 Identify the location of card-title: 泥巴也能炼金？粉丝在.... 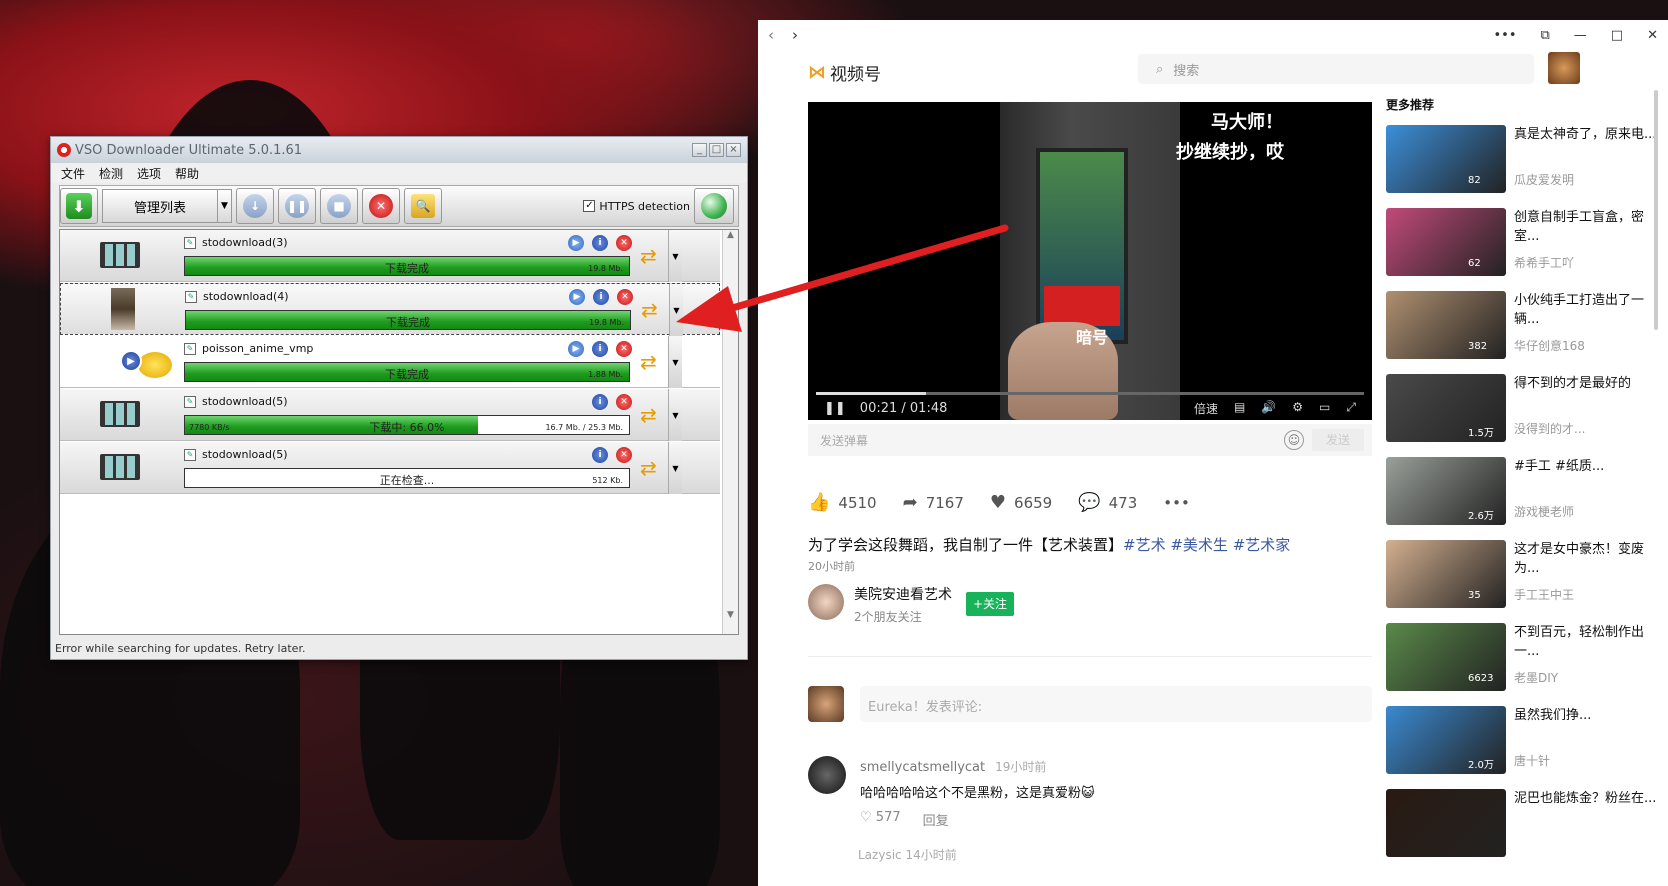
(1588, 798).